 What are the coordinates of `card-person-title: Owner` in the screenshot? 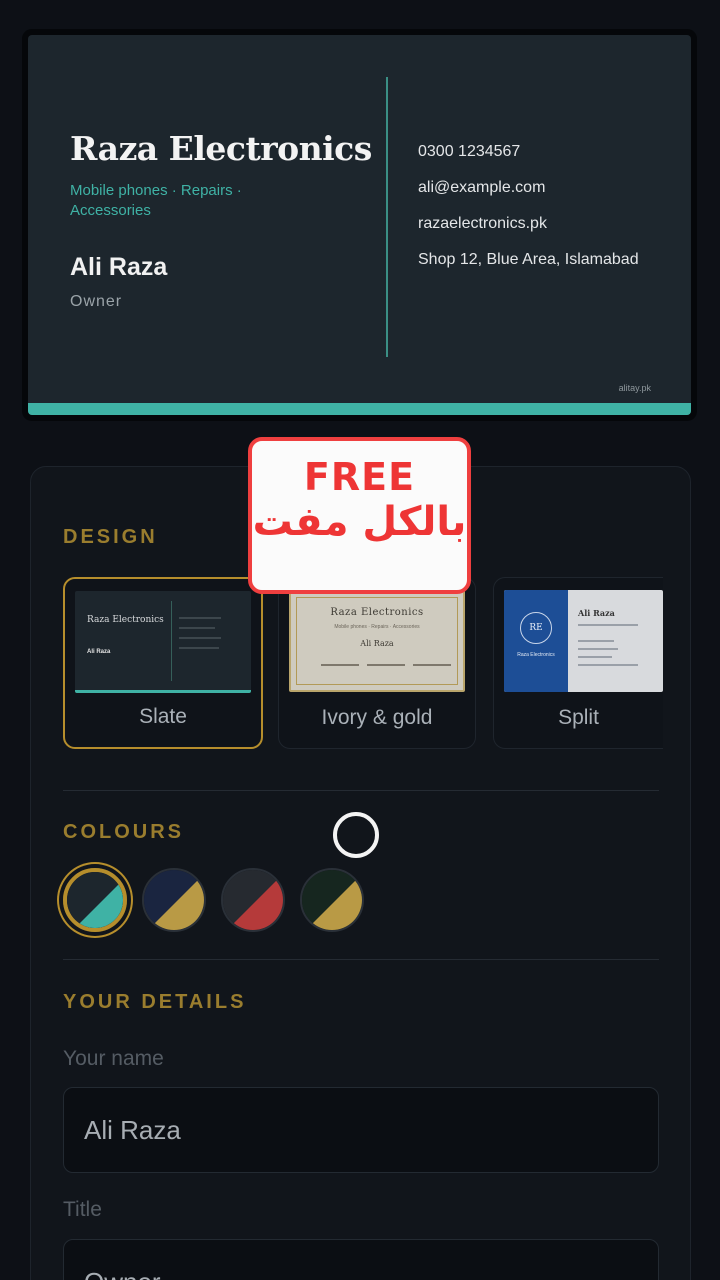 It's located at (96, 301).